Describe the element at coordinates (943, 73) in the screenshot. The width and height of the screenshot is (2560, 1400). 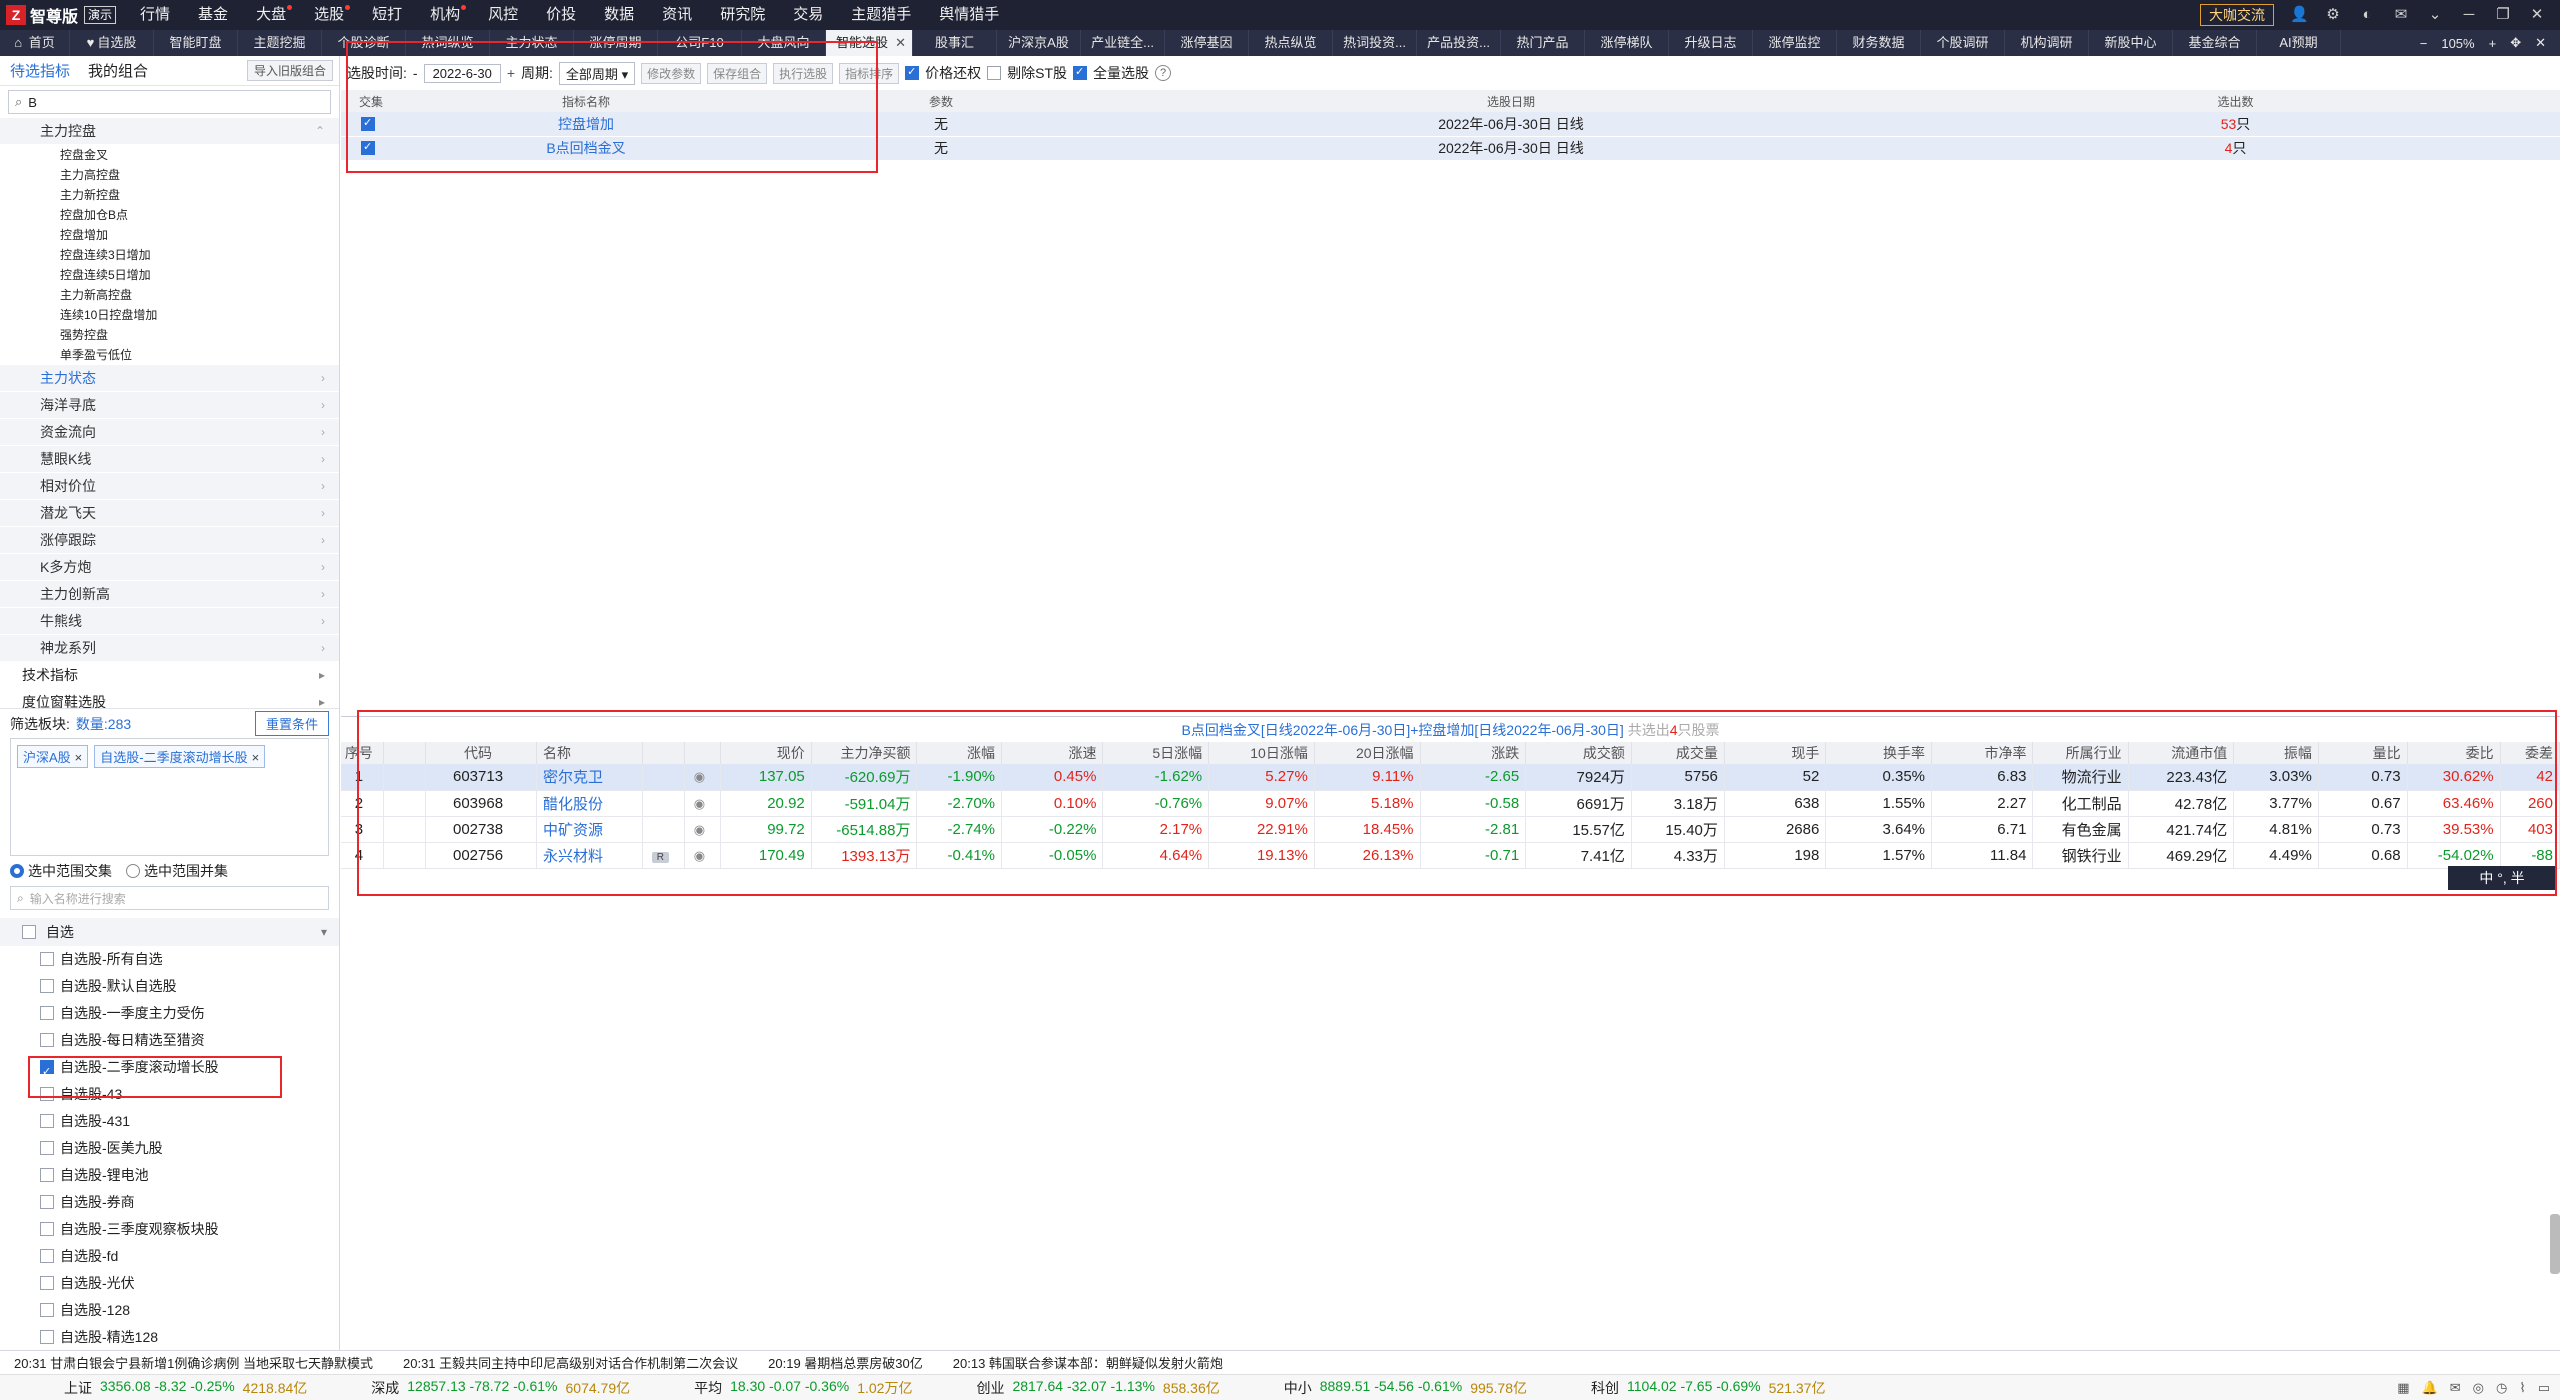
I see `price-adjust-option: 价格还权` at that location.